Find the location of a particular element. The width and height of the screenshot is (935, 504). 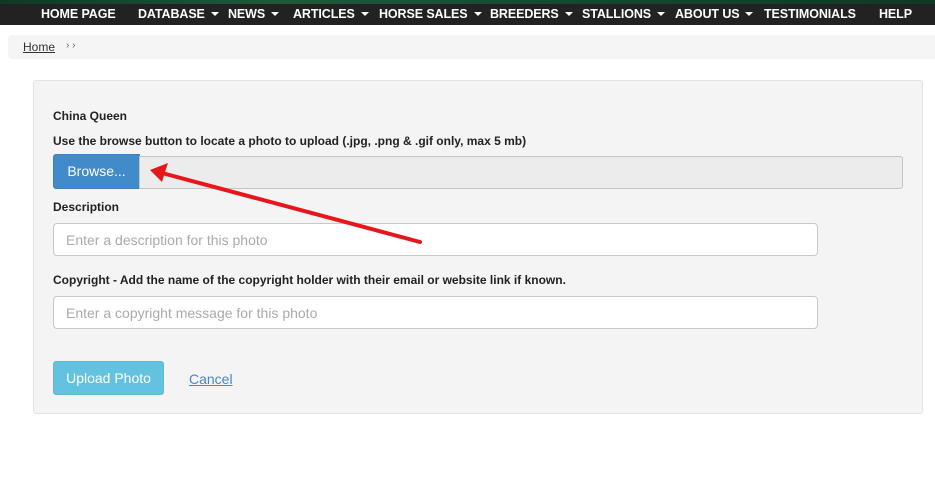

copyright-input is located at coordinates (435, 312).